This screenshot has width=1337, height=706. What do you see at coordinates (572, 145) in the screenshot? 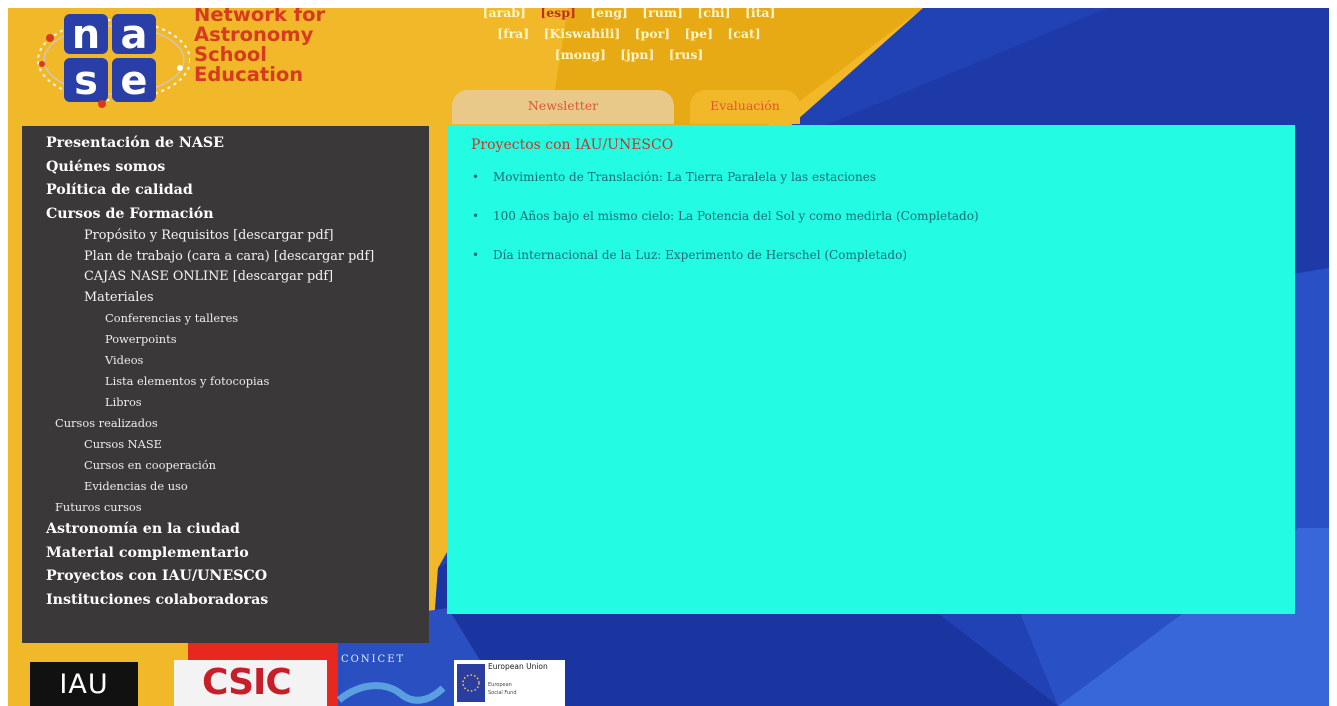
I see `page-title: Proyectos con IAU/UNESCO` at bounding box center [572, 145].